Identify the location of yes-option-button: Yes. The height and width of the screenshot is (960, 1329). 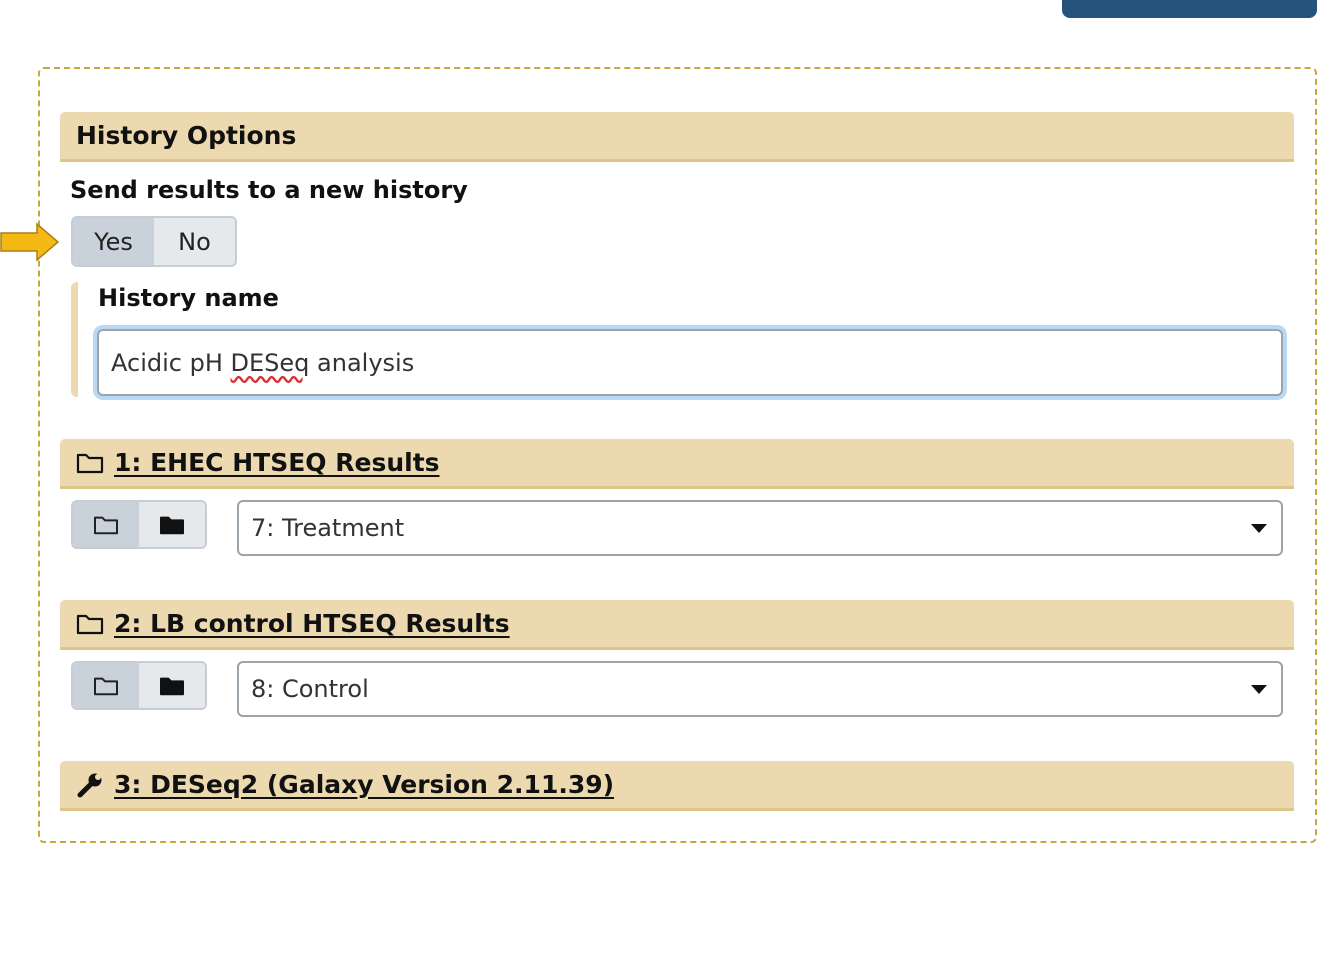
(113, 241).